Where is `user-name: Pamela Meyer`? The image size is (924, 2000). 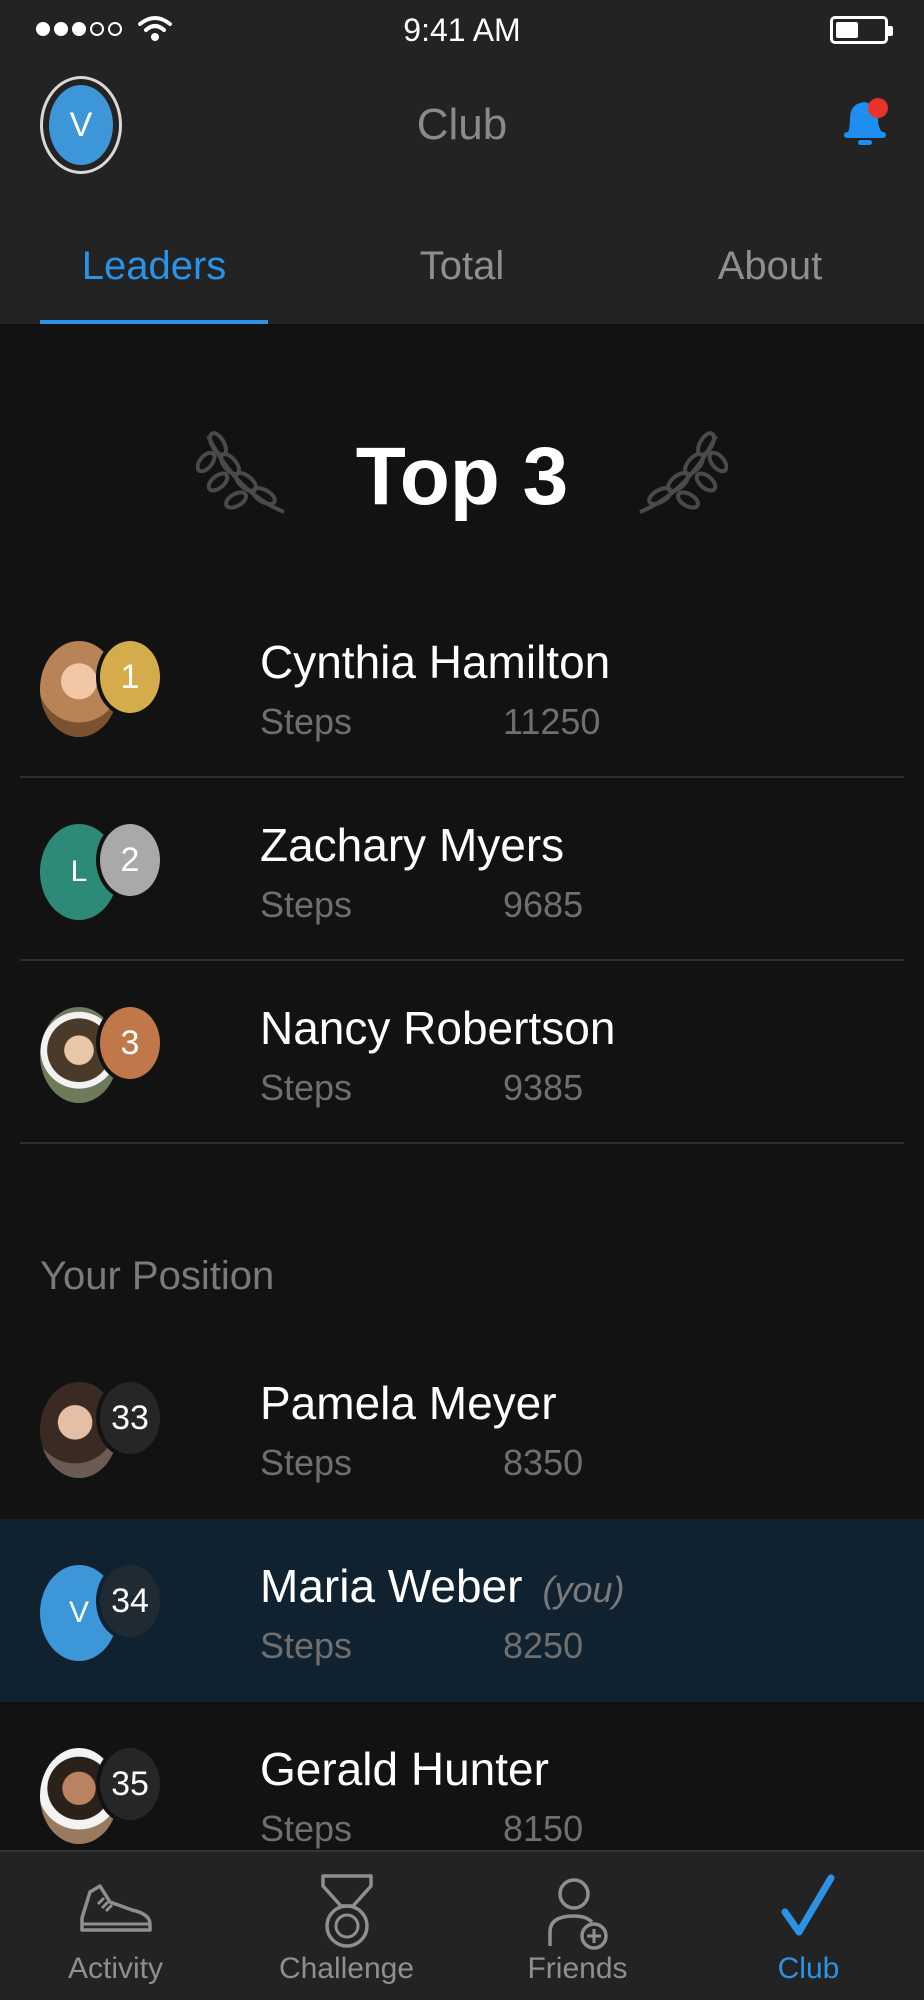
user-name: Pamela Meyer is located at coordinates (408, 1403).